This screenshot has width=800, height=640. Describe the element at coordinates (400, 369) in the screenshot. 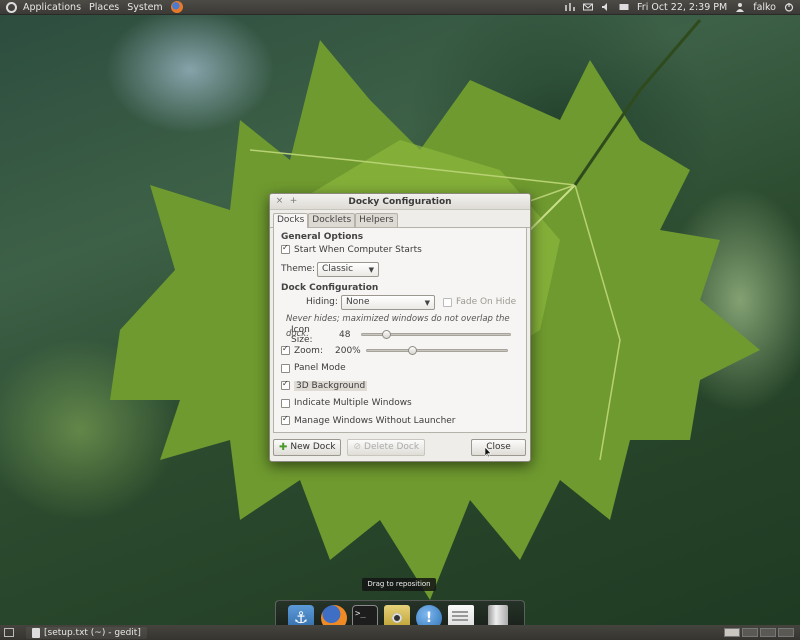

I see `dock-option-row: Panel Mode` at that location.